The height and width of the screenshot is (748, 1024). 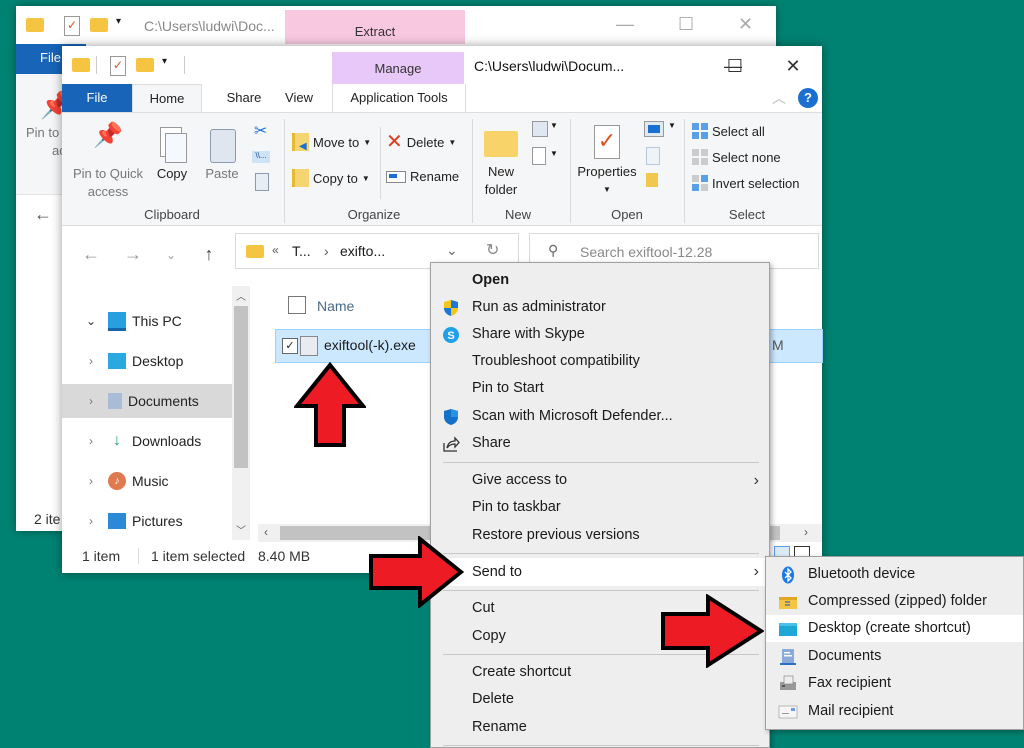 What do you see at coordinates (492, 250) in the screenshot?
I see `refresh-icon: ↻` at bounding box center [492, 250].